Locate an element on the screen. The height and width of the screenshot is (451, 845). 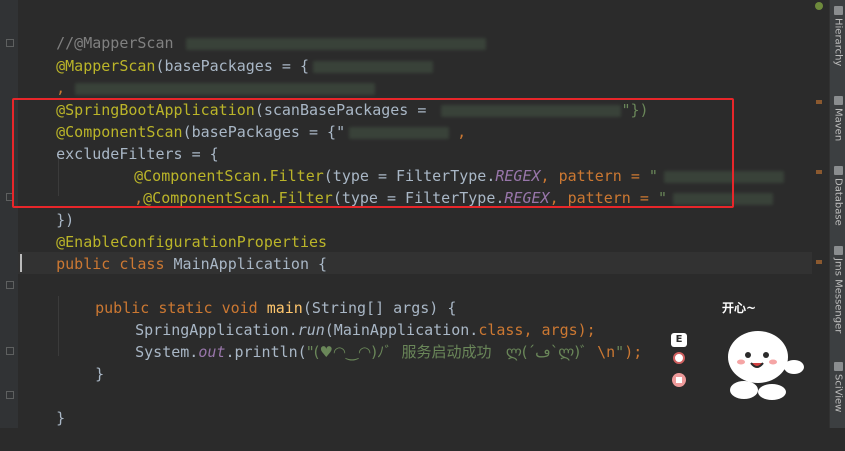
sticker-caption: 开心~ is located at coordinates (739, 308).